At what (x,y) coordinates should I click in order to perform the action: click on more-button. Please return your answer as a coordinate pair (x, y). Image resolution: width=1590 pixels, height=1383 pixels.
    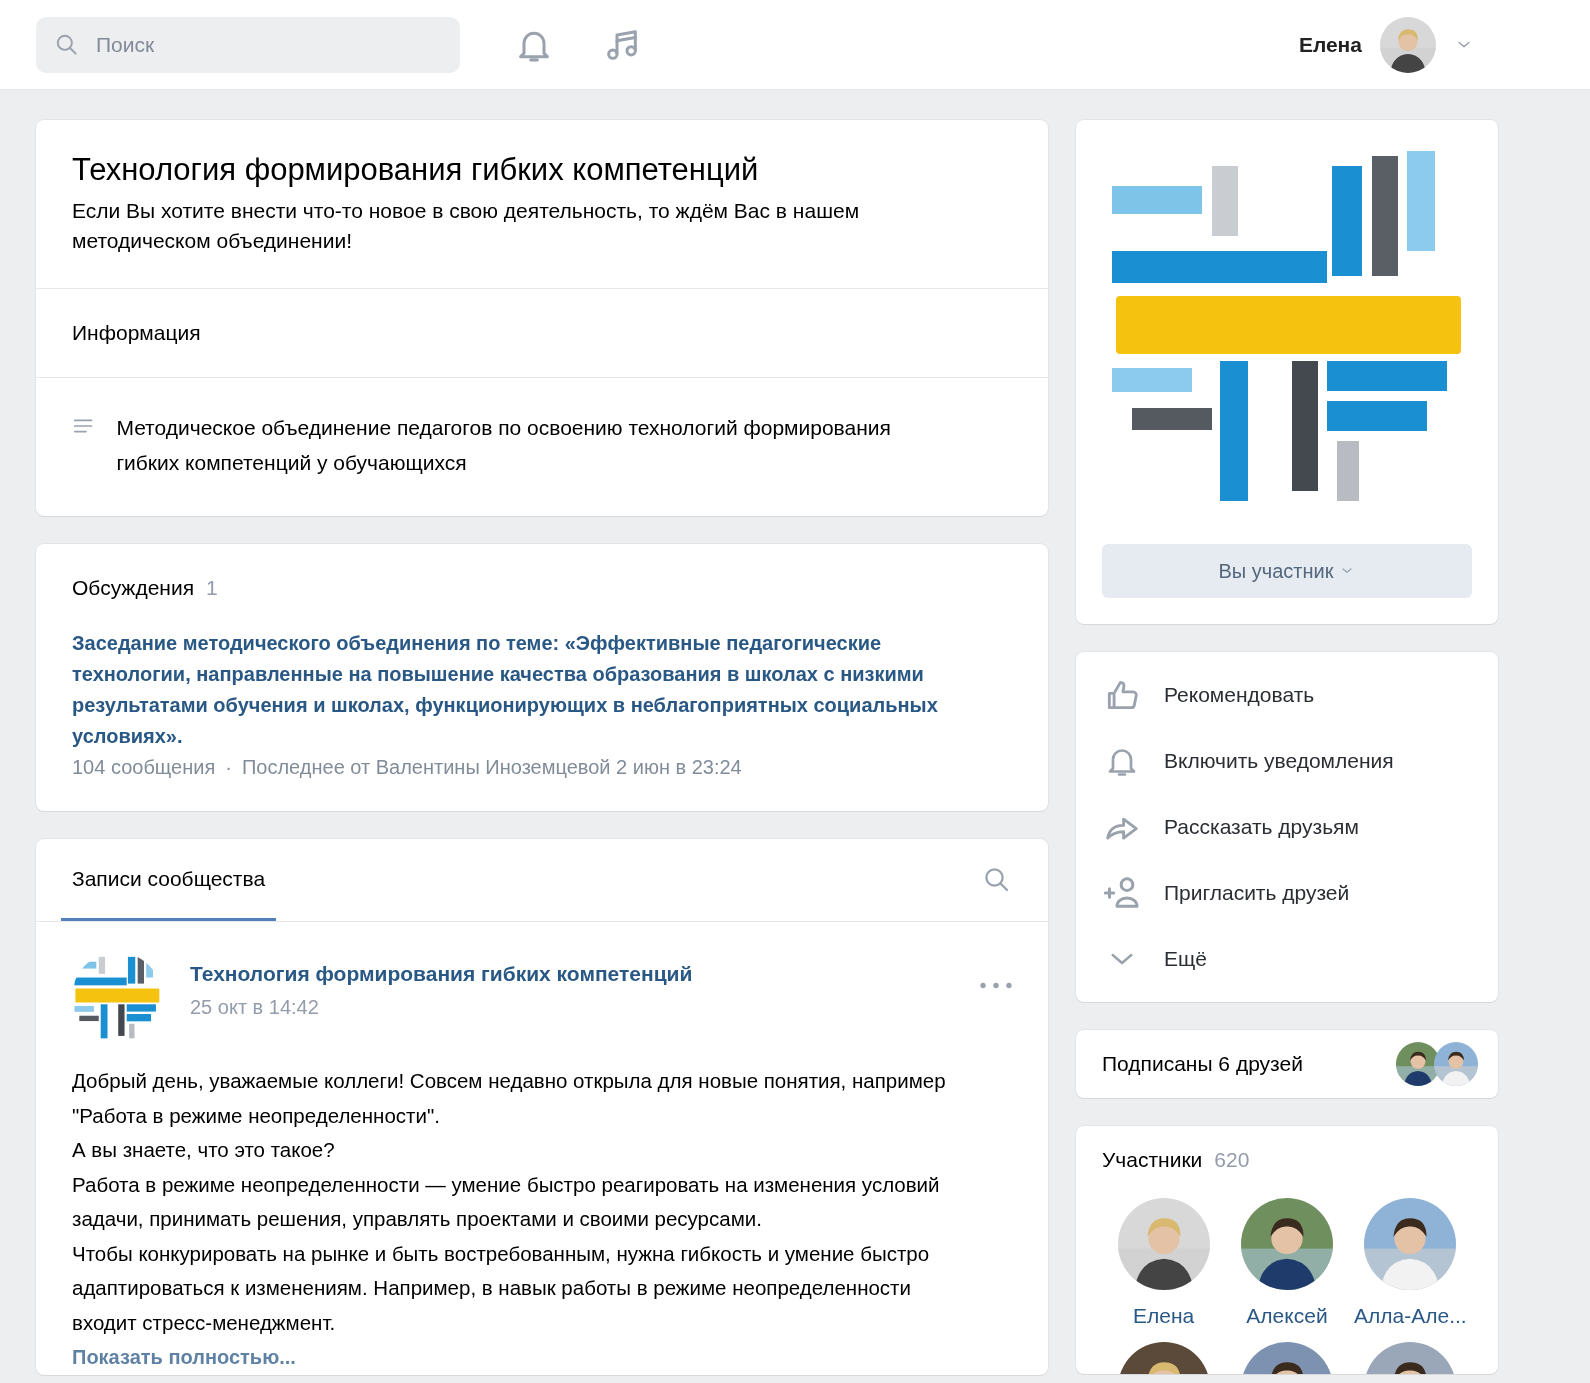
    Looking at the image, I should click on (996, 985).